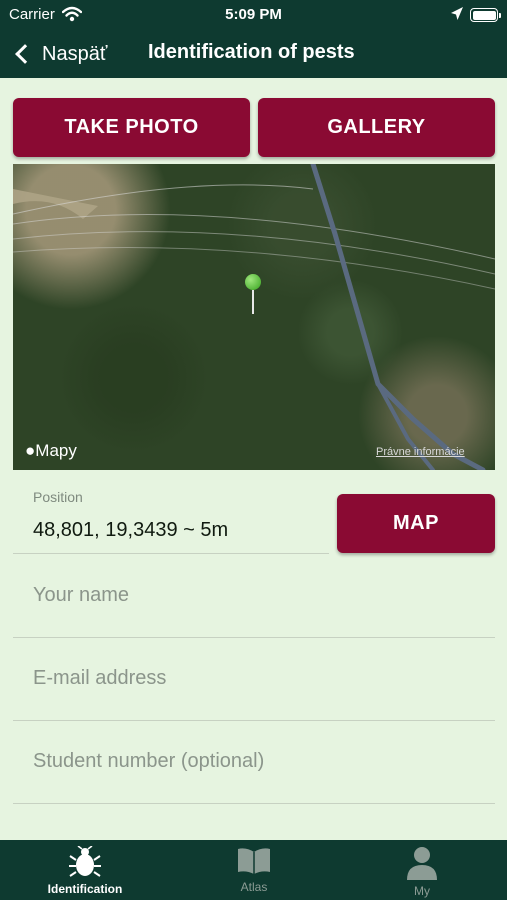  I want to click on tab-identification-label: Identification, so click(85, 889).